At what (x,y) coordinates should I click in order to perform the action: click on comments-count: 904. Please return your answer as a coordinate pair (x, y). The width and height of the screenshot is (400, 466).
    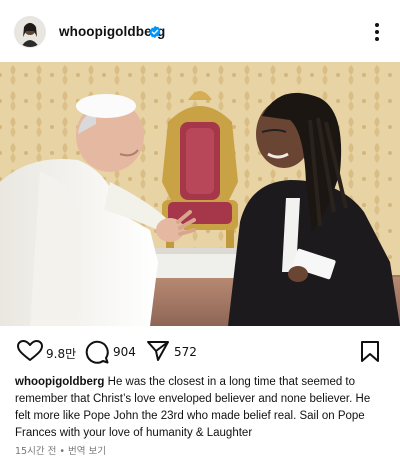
    Looking at the image, I should click on (124, 352).